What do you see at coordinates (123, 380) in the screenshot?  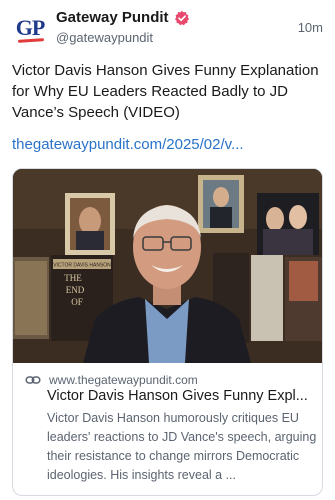 I see `link-domain: www.thegatewaypundit.com` at bounding box center [123, 380].